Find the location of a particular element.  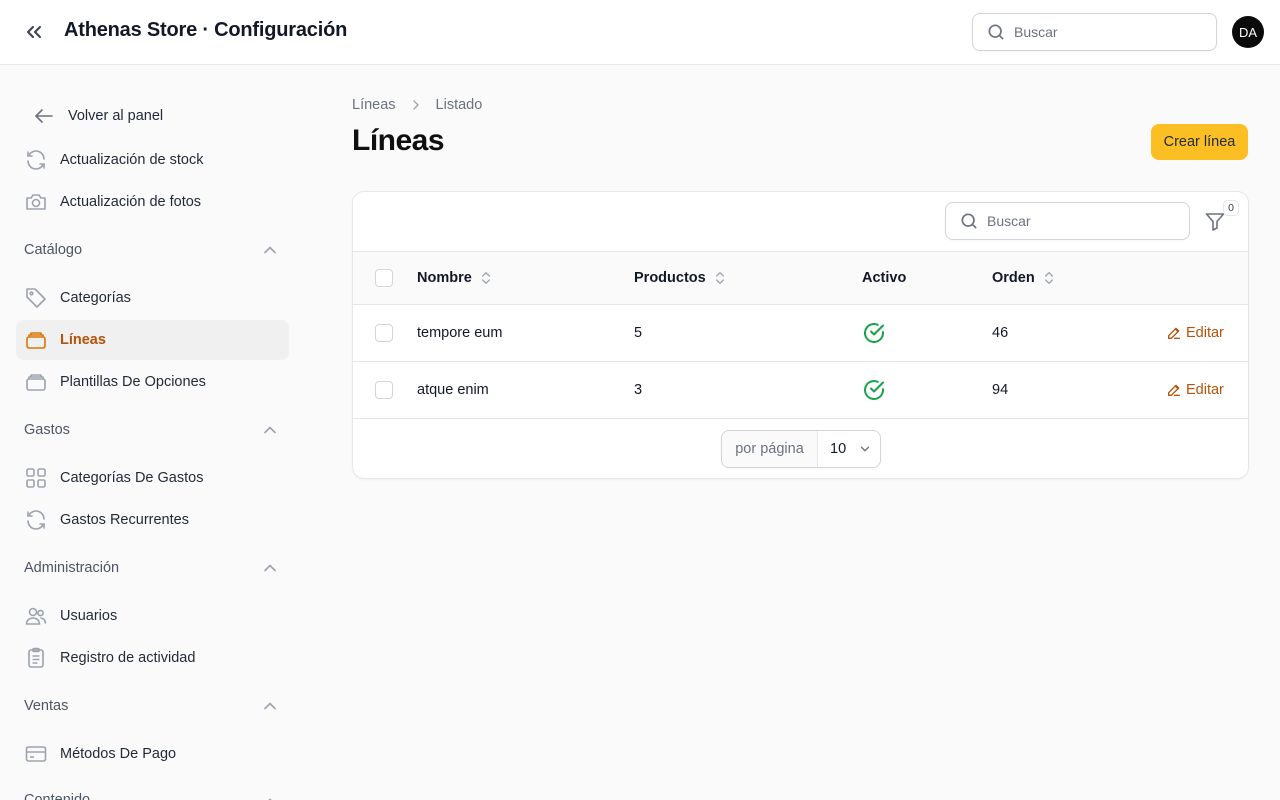

sidebar-item-label: Categorías is located at coordinates (95, 298).